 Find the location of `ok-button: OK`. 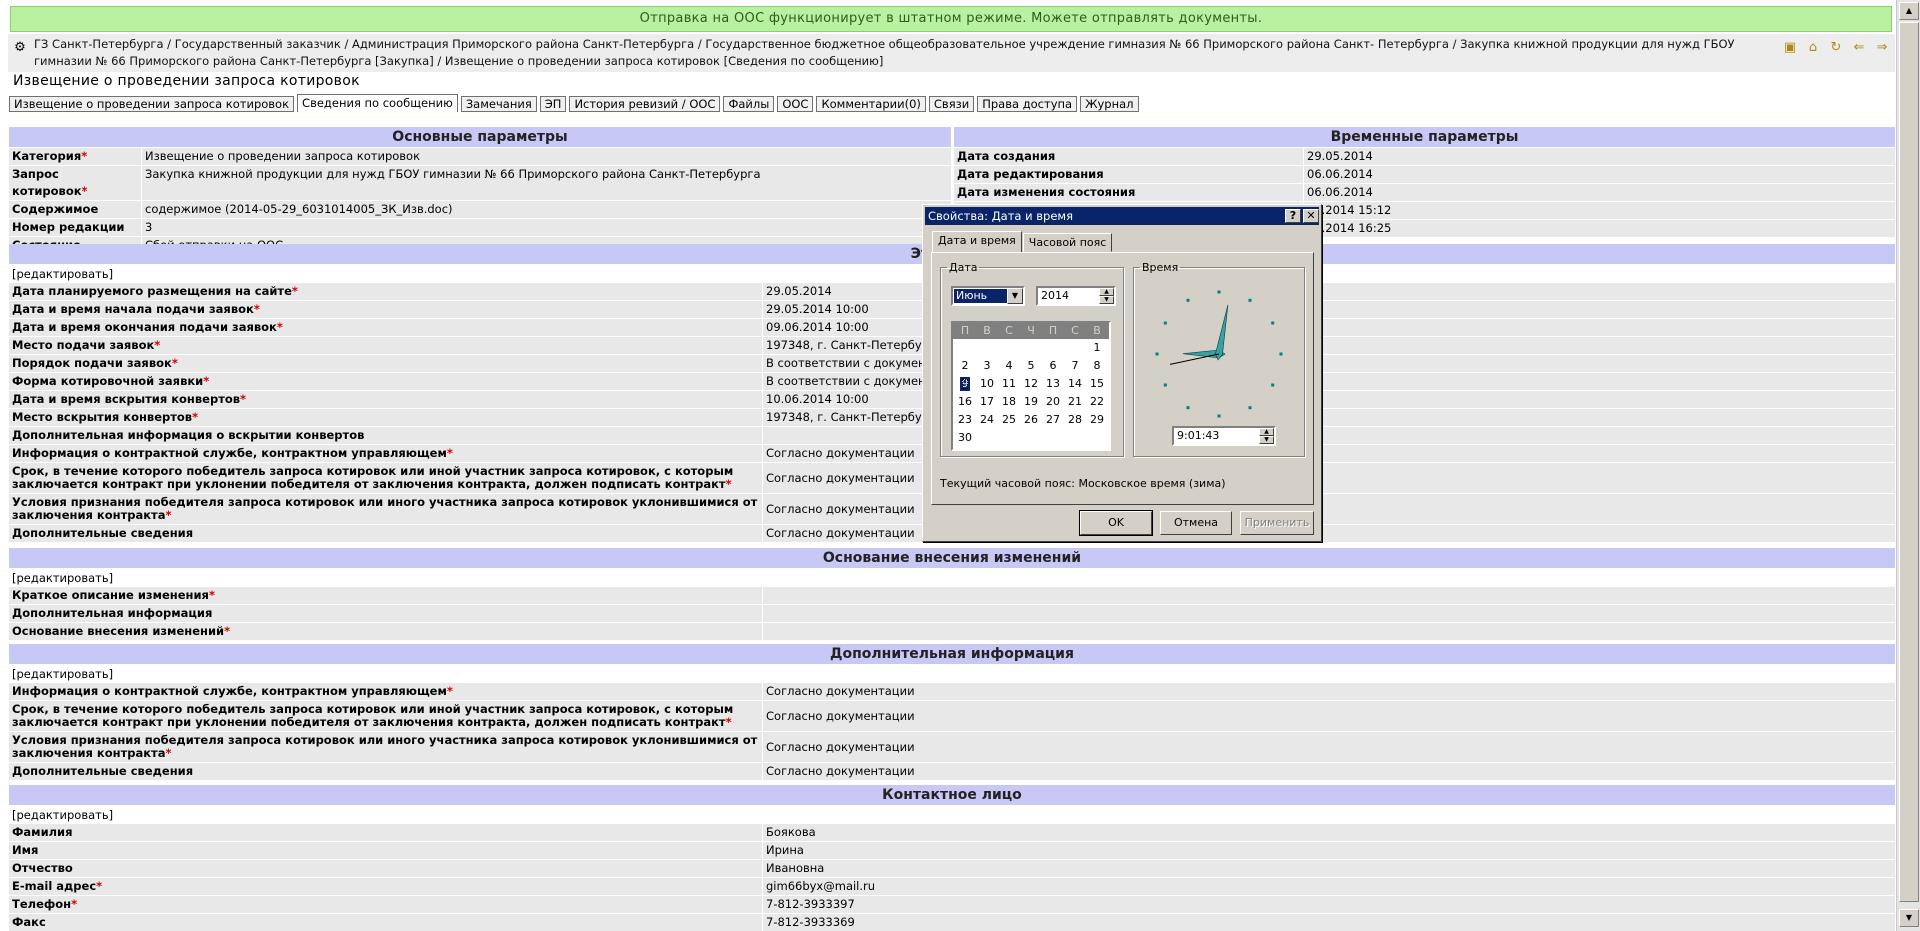

ok-button: OK is located at coordinates (1116, 523).